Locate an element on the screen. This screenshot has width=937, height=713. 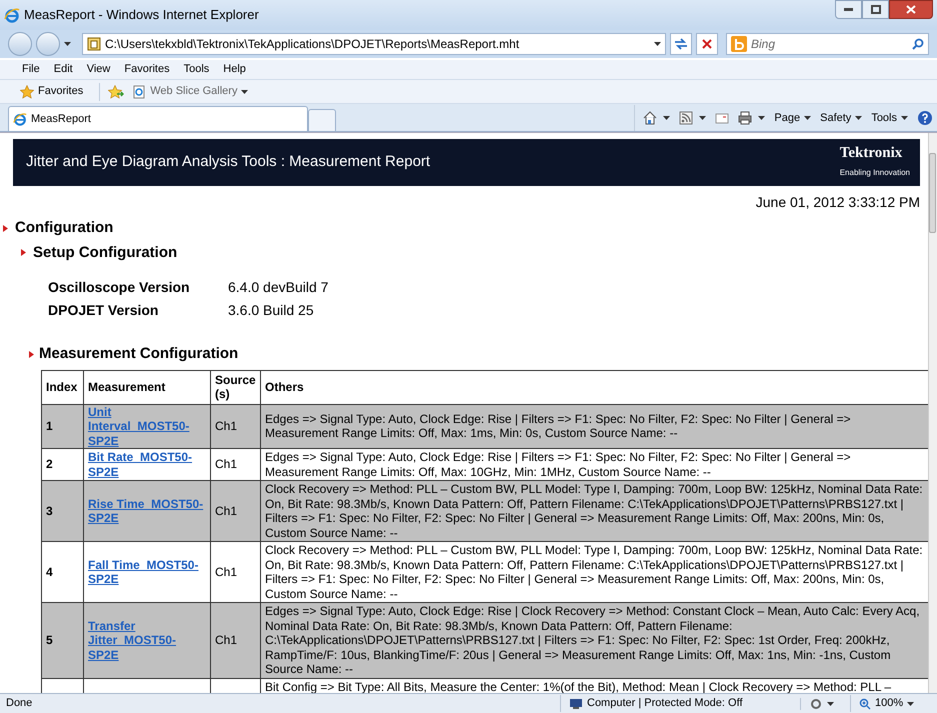
report-timestamp: June 01, 2012 3:33:12 PM is located at coordinates (838, 202).